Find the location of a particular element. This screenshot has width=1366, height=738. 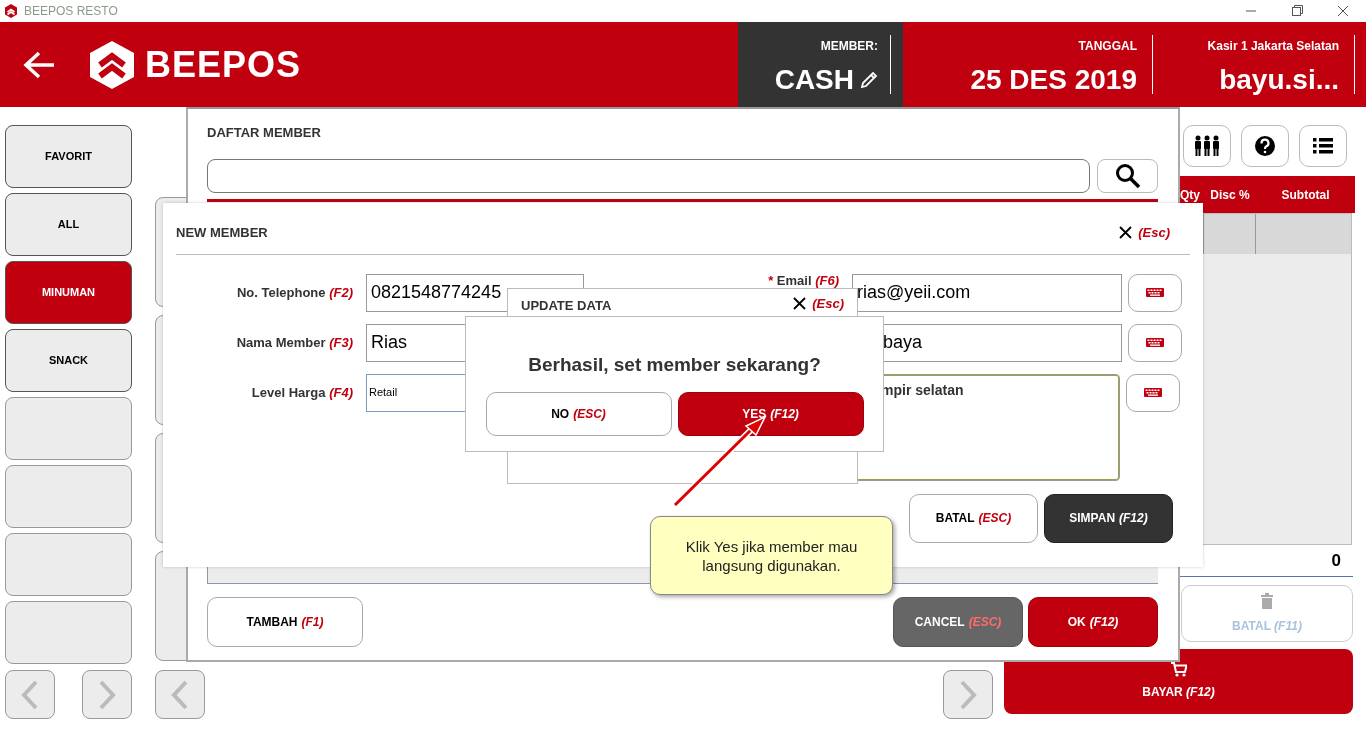

category-button: ALL is located at coordinates (68, 224).